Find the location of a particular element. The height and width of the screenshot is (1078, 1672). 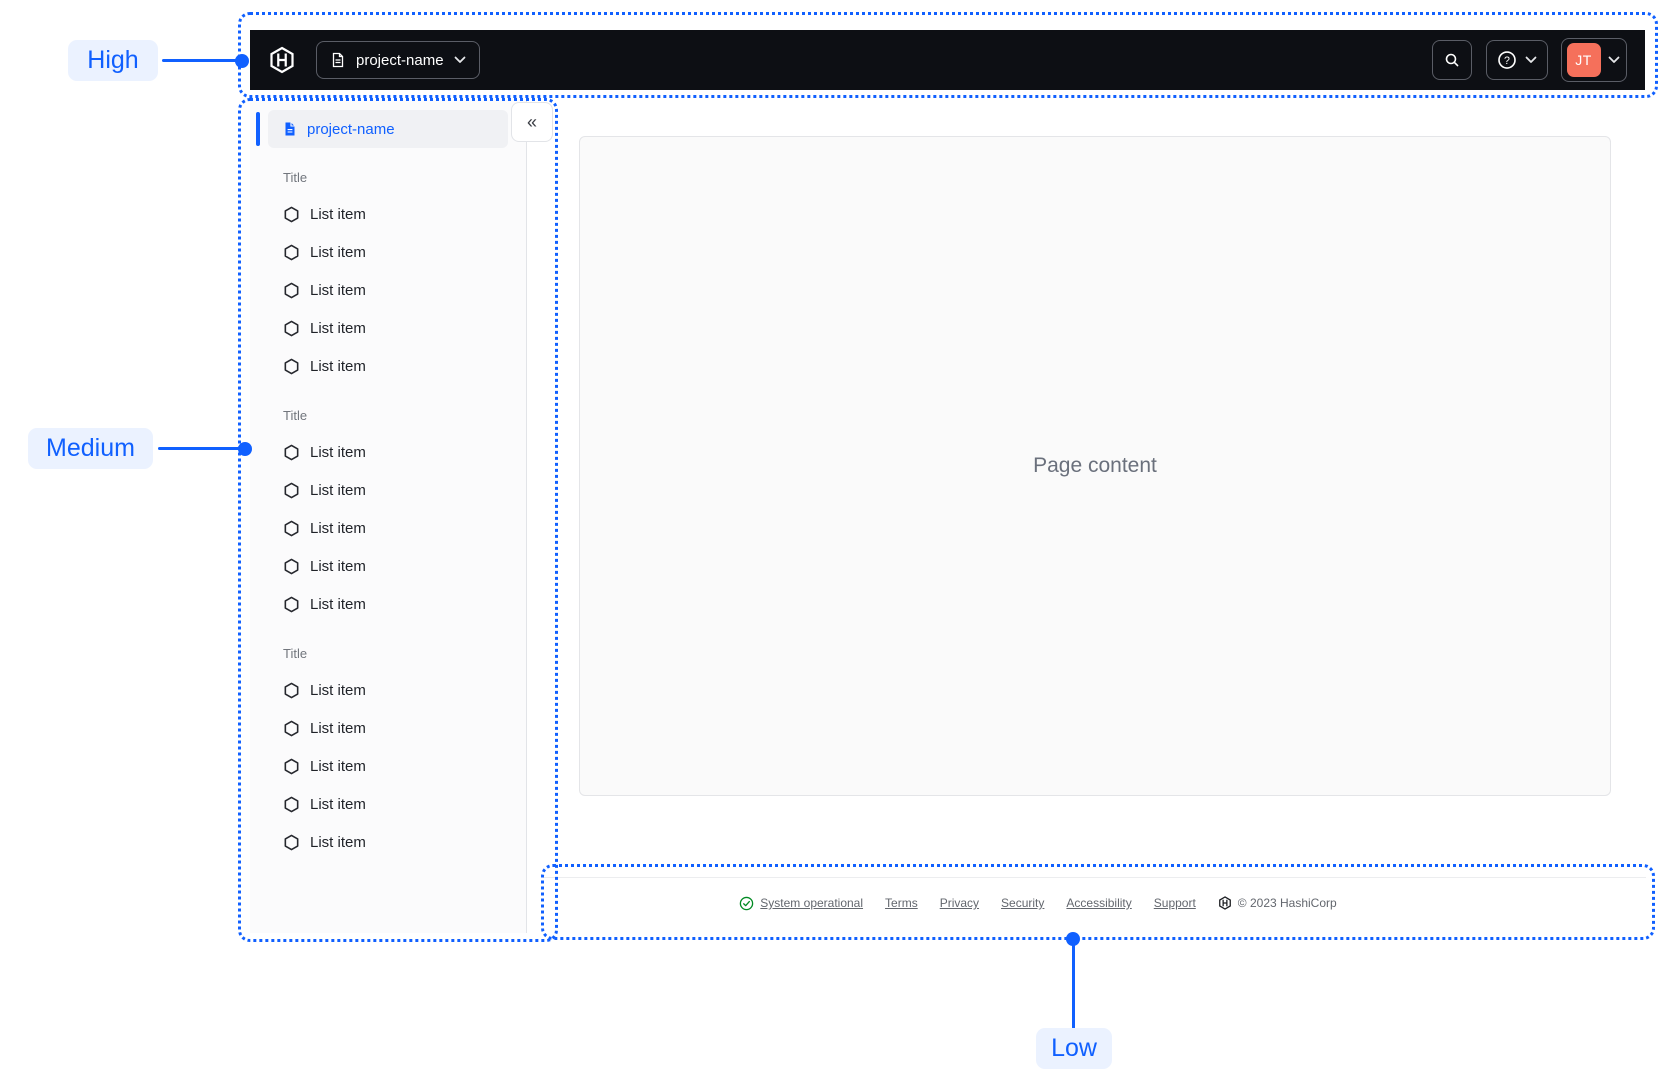

system-status-label: System operational is located at coordinates (812, 903).